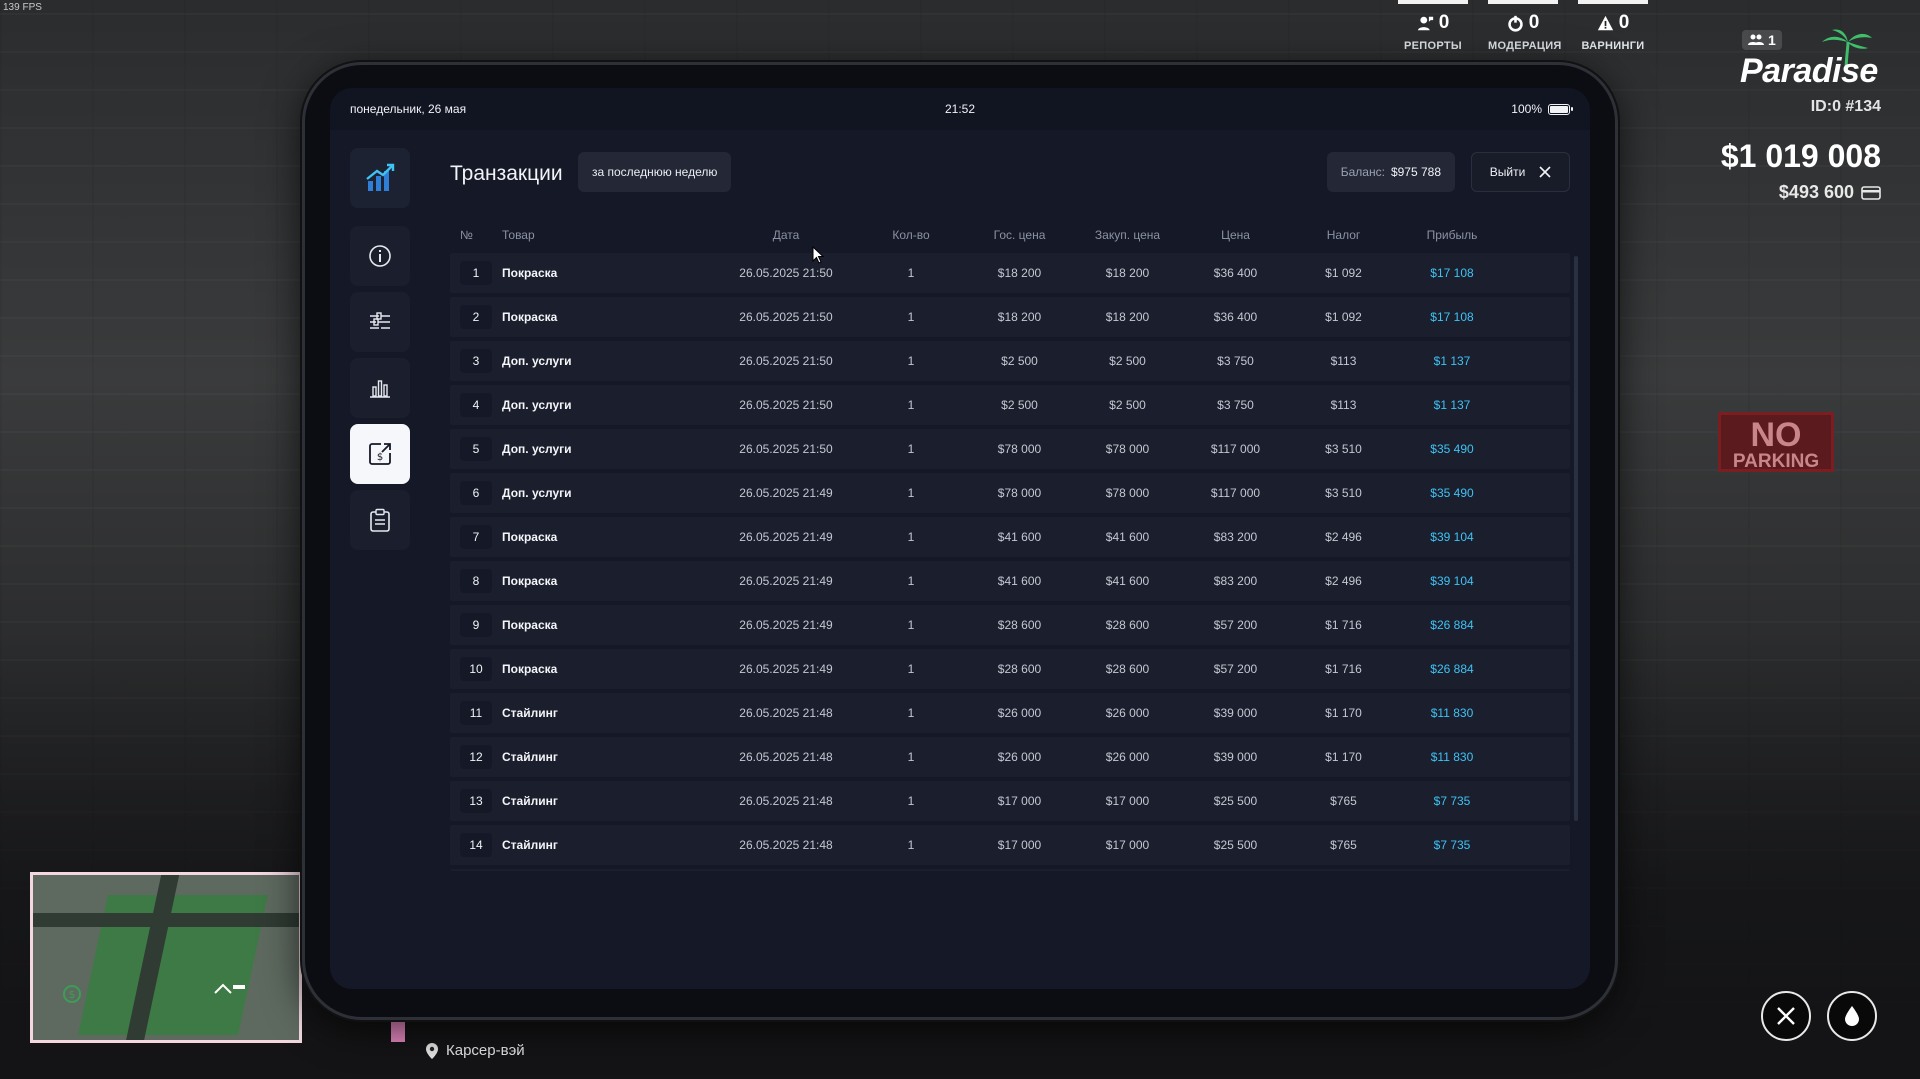 This screenshot has height=1079, width=1920. What do you see at coordinates (1127, 273) in the screenshot?
I see `row-buy-price: $18 200` at bounding box center [1127, 273].